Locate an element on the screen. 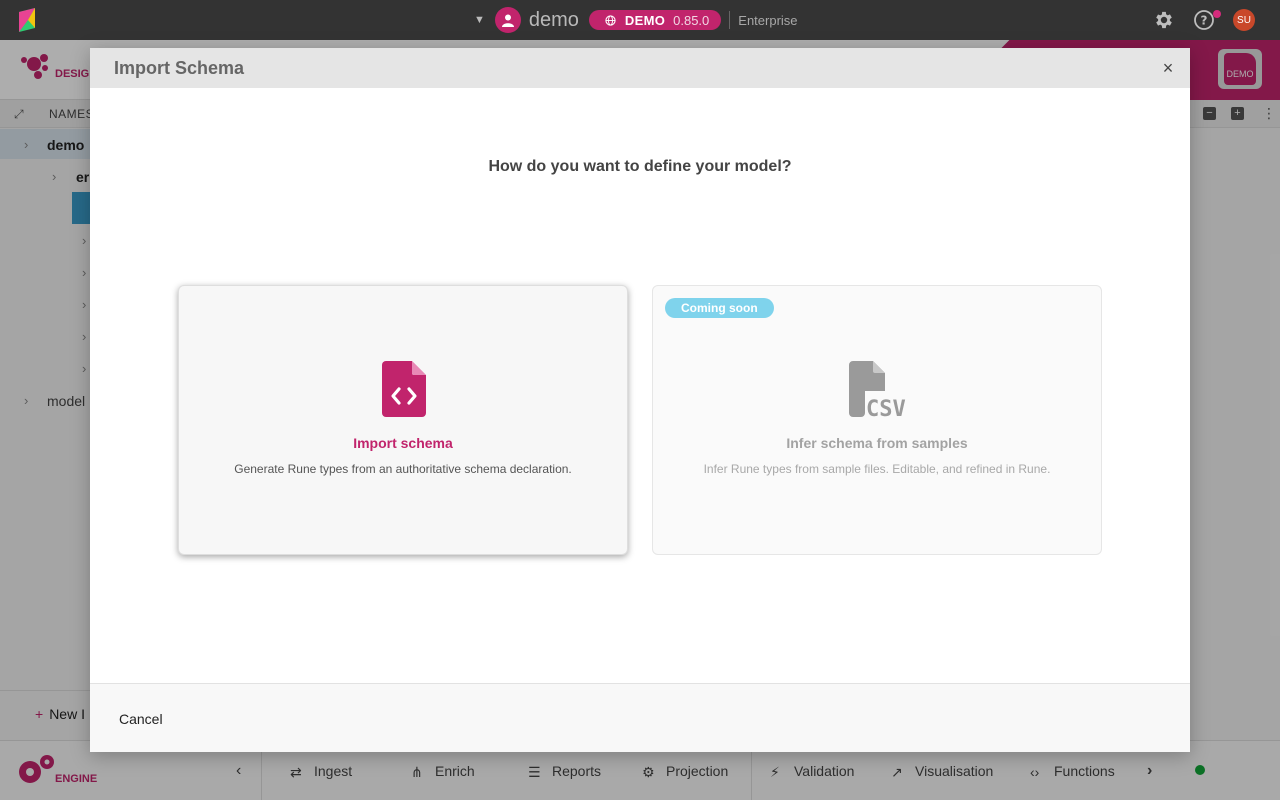  user-icon is located at coordinates (507, 20).